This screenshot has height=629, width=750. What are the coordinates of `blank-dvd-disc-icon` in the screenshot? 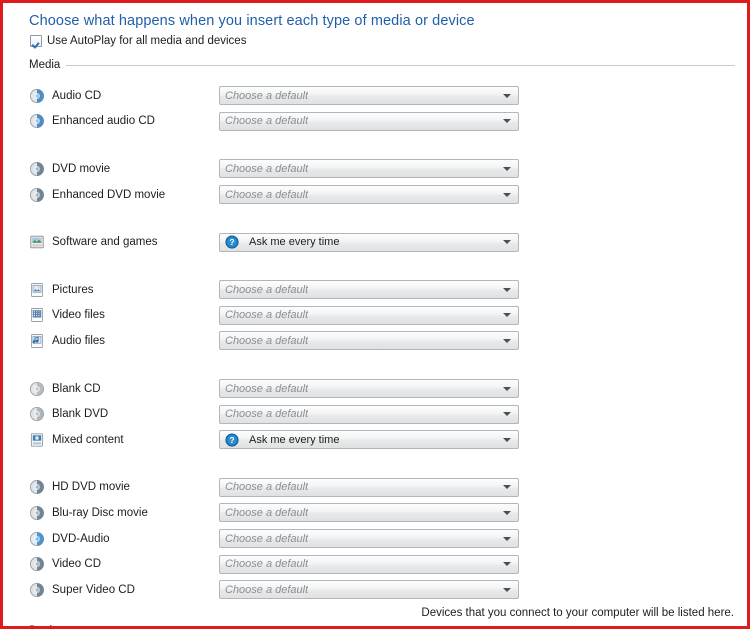 It's located at (37, 414).